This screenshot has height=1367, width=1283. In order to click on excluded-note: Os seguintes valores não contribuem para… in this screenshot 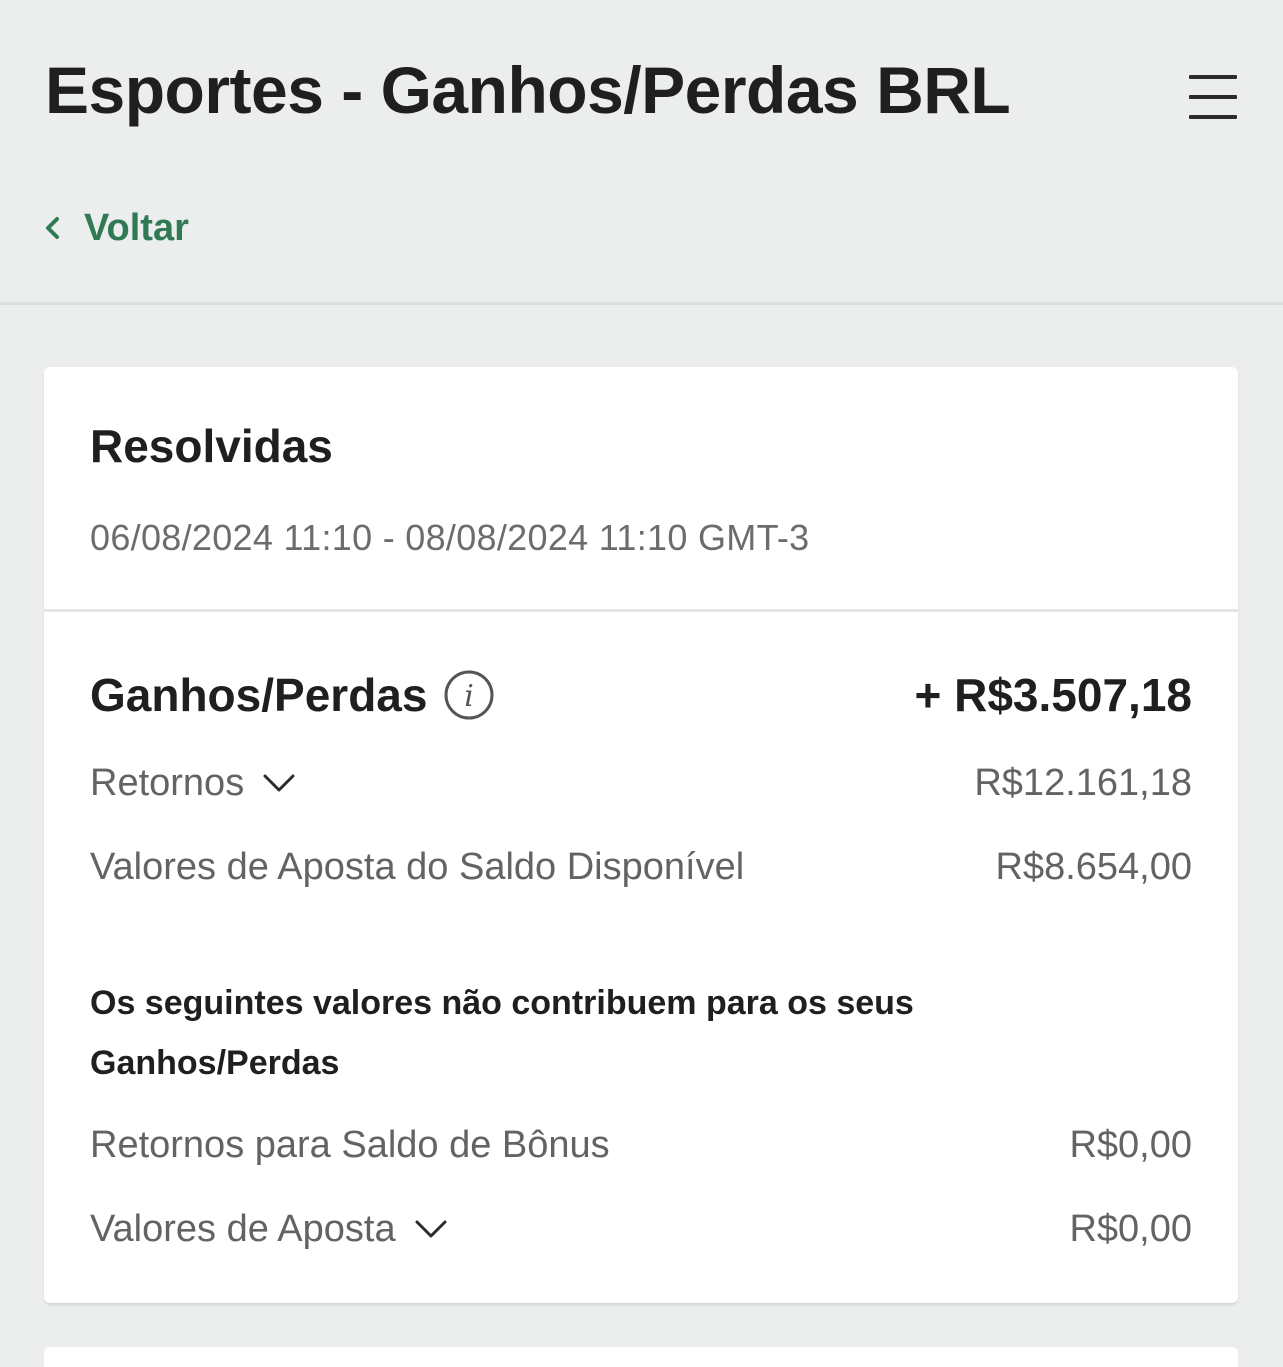, I will do `click(502, 1033)`.